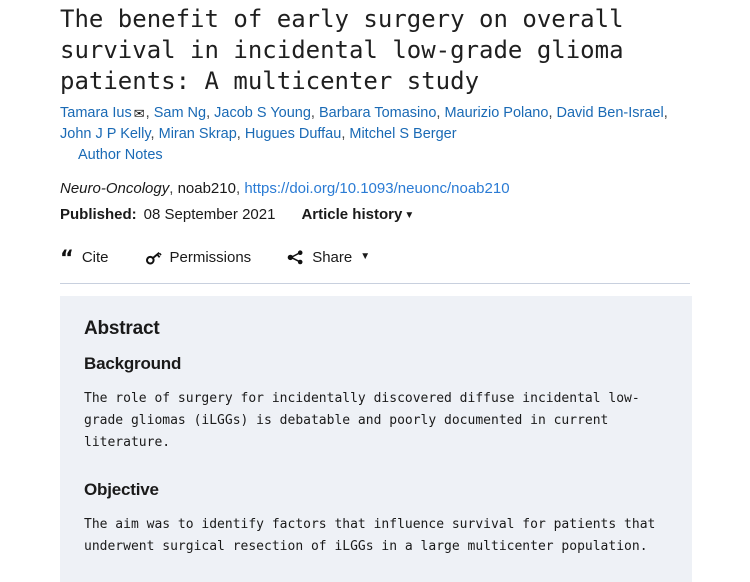 Image resolution: width=750 pixels, height=582 pixels. I want to click on section-divider, so click(375, 283).